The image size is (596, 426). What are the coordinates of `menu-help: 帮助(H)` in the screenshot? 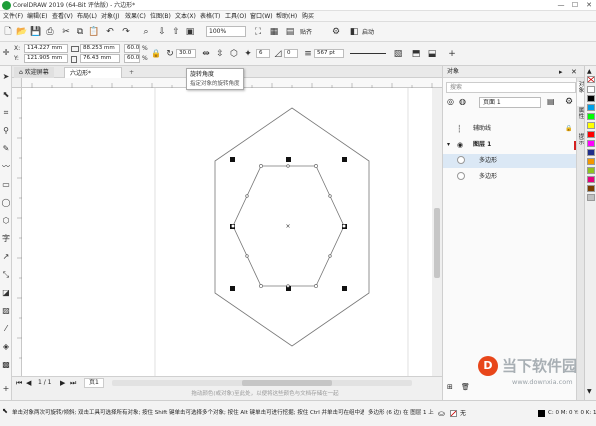 It's located at (286, 16).